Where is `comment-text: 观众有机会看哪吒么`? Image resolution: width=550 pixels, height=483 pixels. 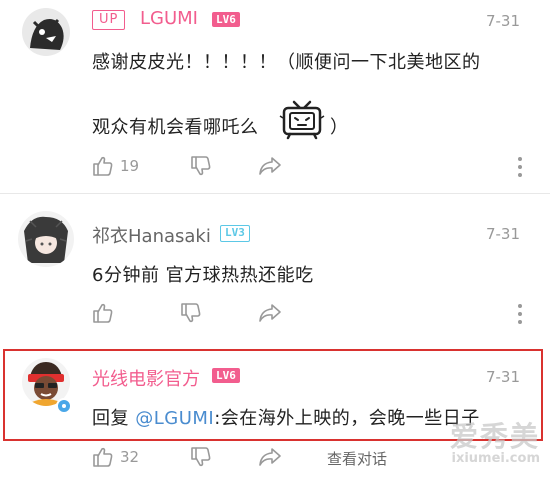
comment-text: 观众有机会看哪吒么 is located at coordinates (175, 127).